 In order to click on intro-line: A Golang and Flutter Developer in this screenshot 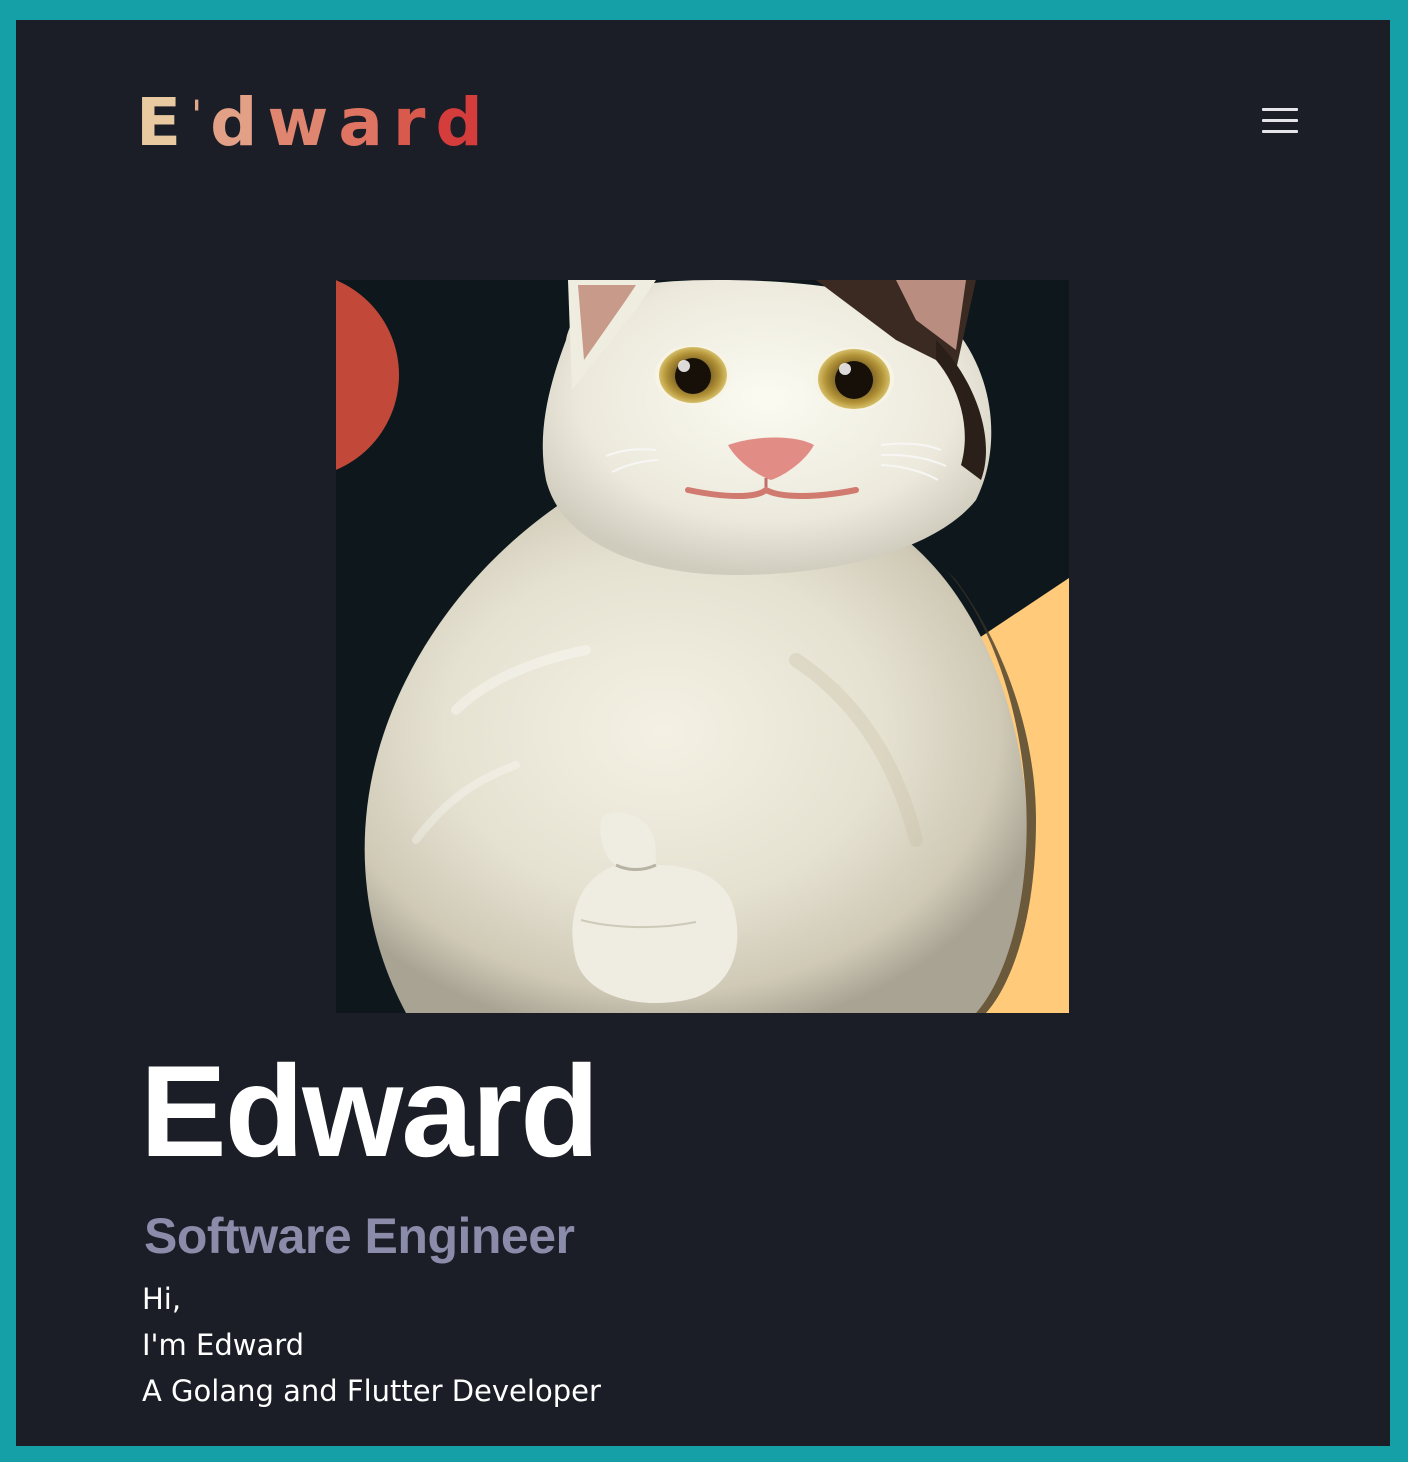, I will do `click(371, 1391)`.